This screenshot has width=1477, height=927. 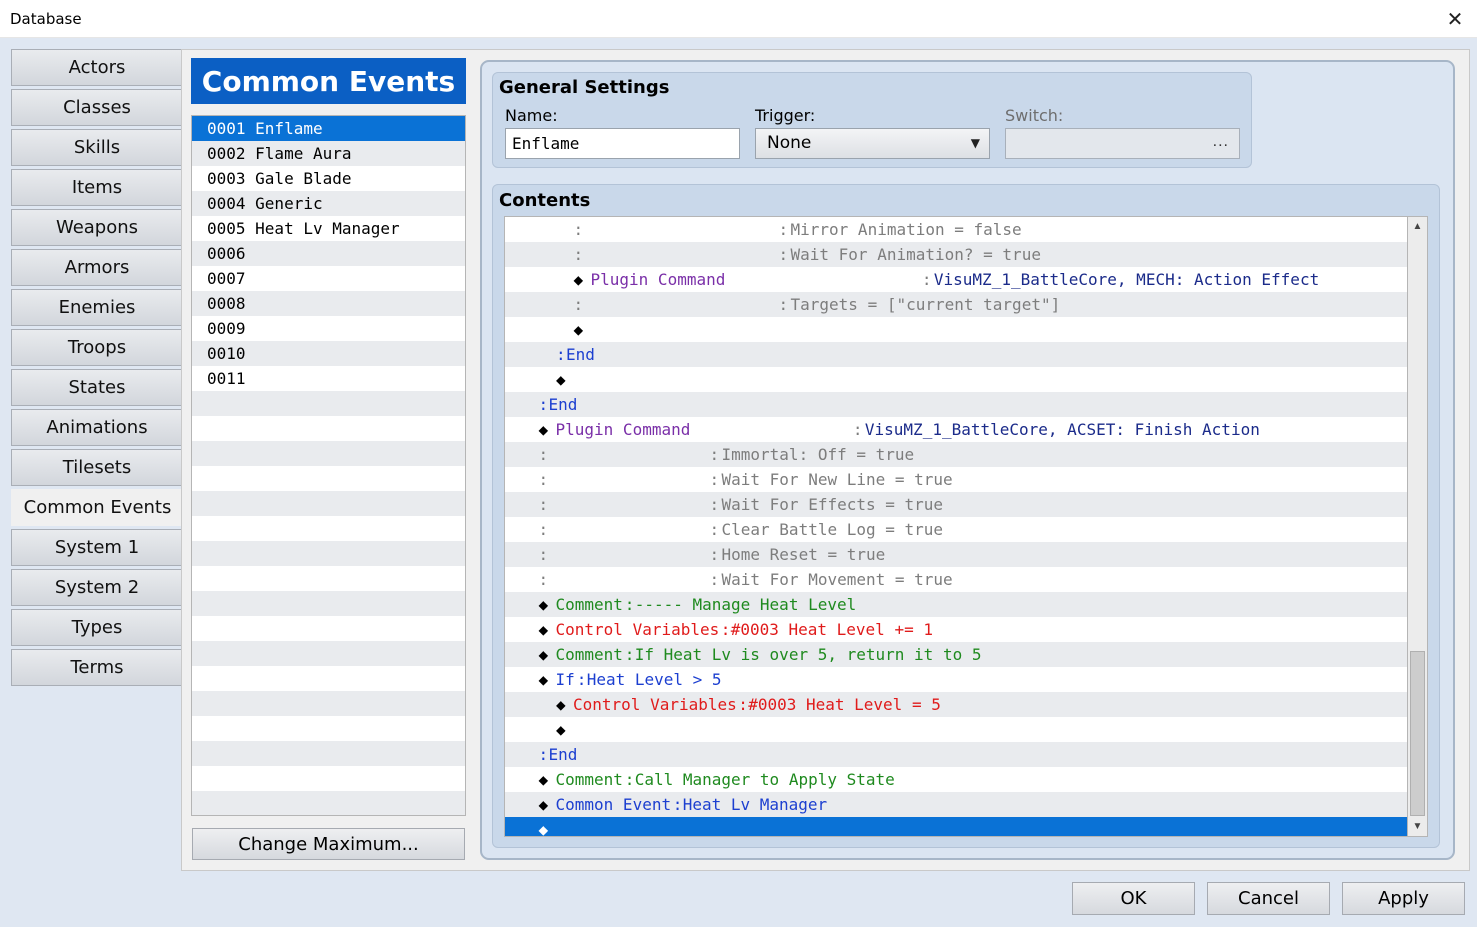 I want to click on common-event-item: 0007, so click(x=328, y=278).